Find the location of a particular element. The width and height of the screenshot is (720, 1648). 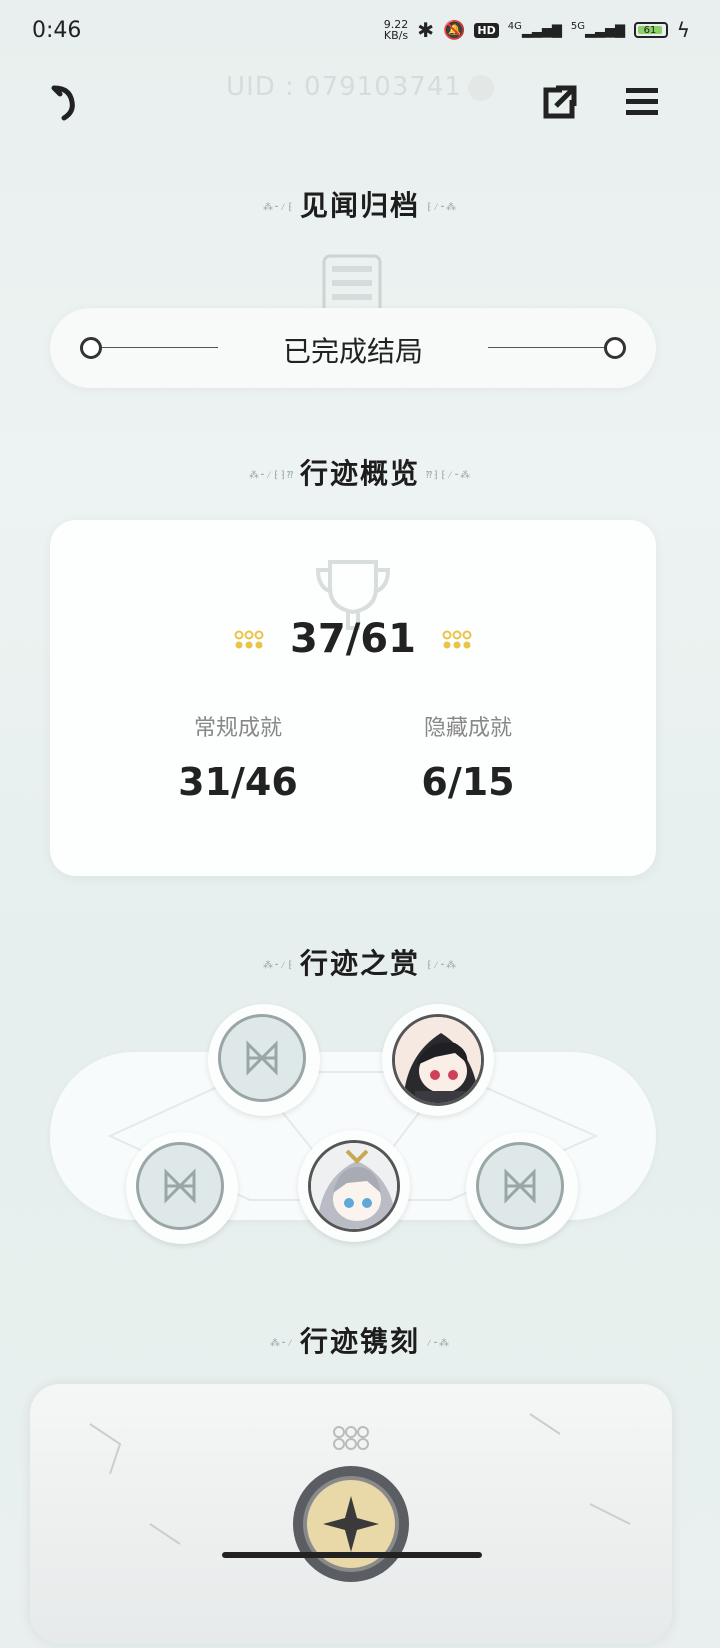

hamburger-icon is located at coordinates (642, 101).